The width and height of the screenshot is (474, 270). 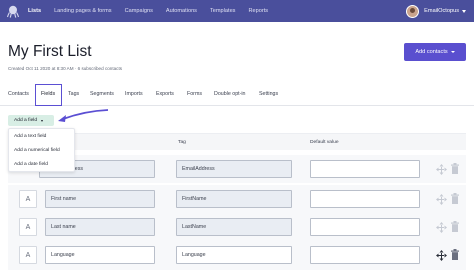 I want to click on page-title: My First List, so click(x=50, y=51).